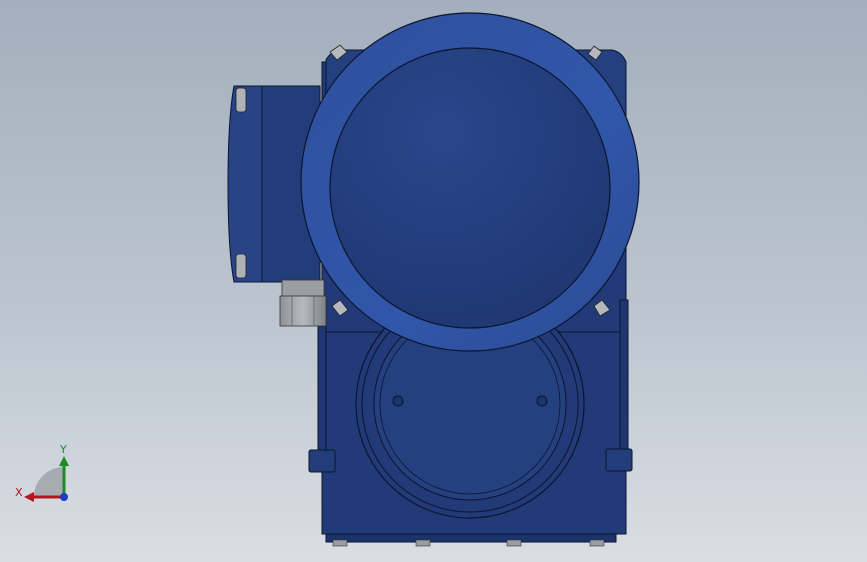  Describe the element at coordinates (542, 401) in the screenshot. I see `cover-hole-right` at that location.